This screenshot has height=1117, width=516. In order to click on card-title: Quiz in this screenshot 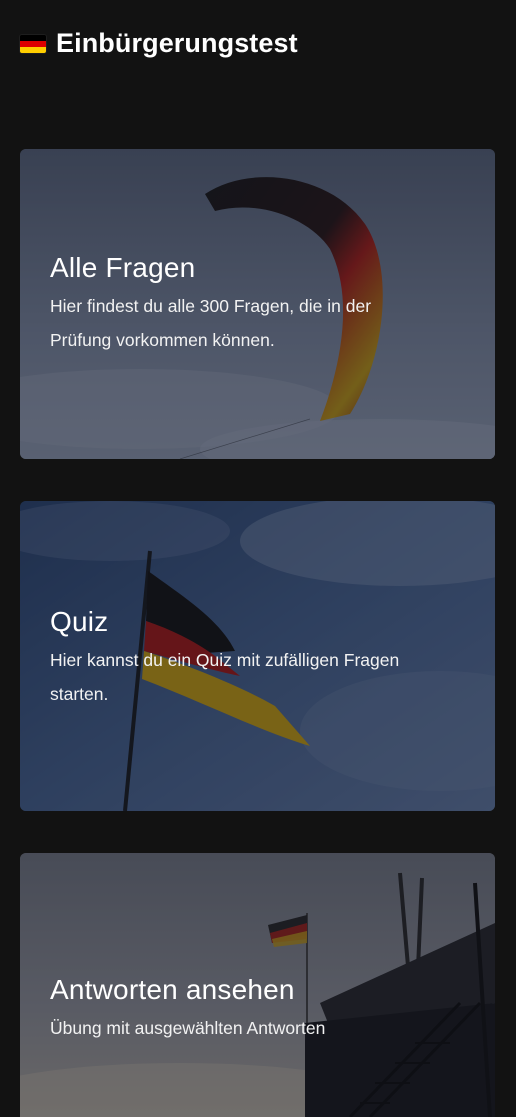, I will do `click(79, 621)`.